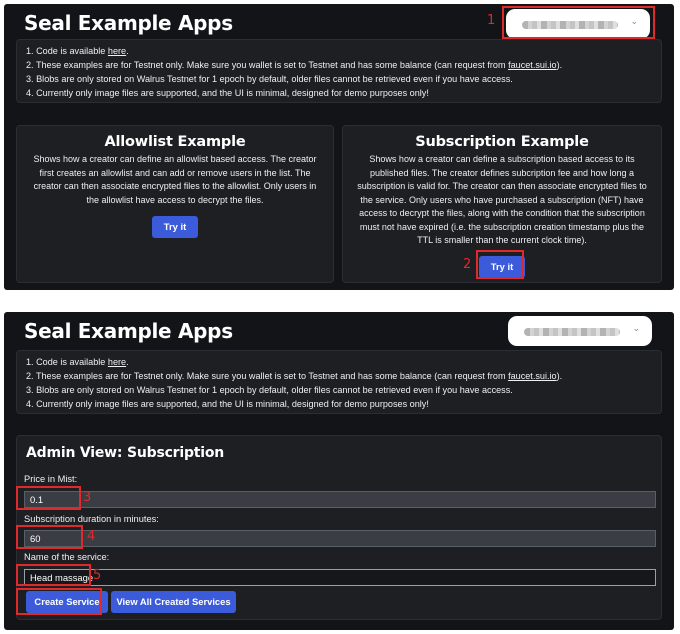 The height and width of the screenshot is (634, 680). Describe the element at coordinates (125, 453) in the screenshot. I see `admin-title: Admin View: Subscription` at that location.